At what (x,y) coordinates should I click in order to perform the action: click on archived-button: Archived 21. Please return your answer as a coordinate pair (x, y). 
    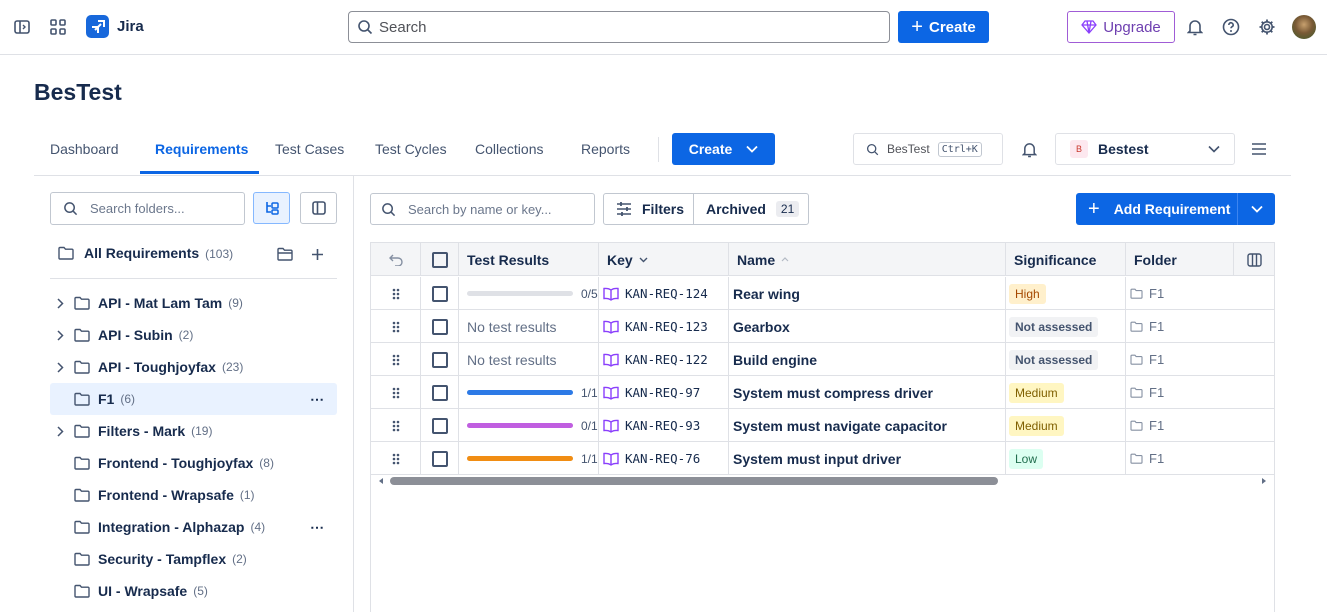
    Looking at the image, I should click on (747, 209).